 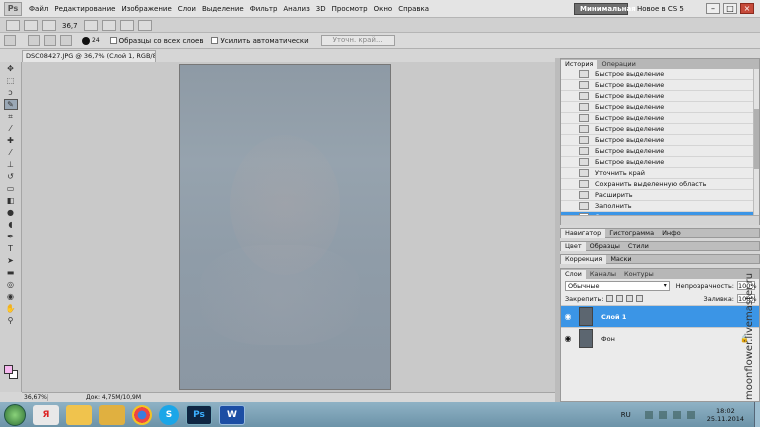 What do you see at coordinates (568, 338) in the screenshot?
I see `eye-icon: ◉` at bounding box center [568, 338].